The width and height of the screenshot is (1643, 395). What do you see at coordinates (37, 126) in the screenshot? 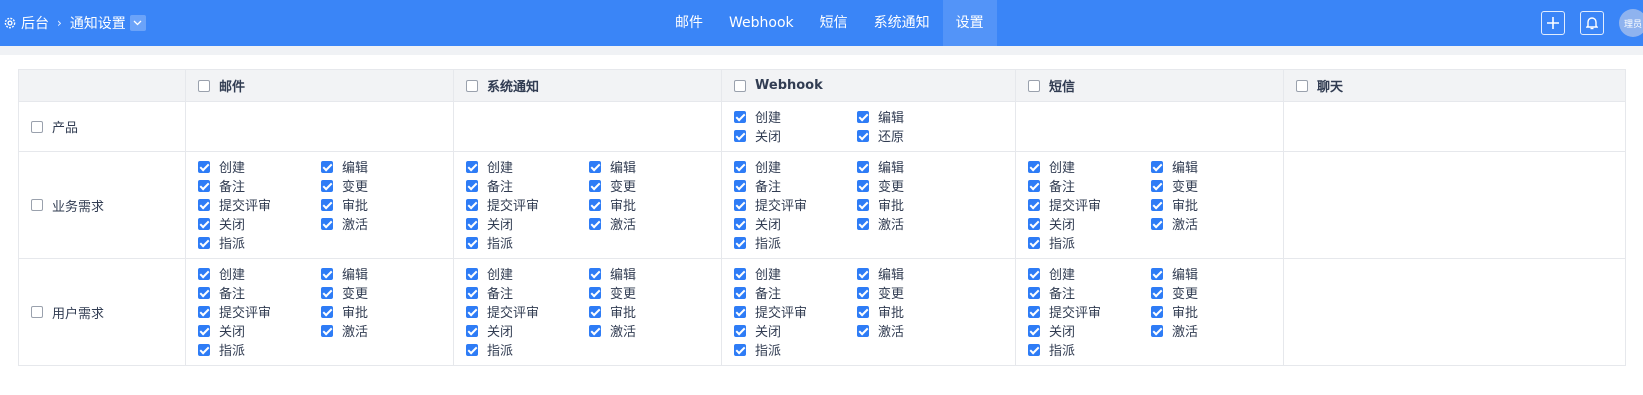
I see `row-checkbox` at bounding box center [37, 126].